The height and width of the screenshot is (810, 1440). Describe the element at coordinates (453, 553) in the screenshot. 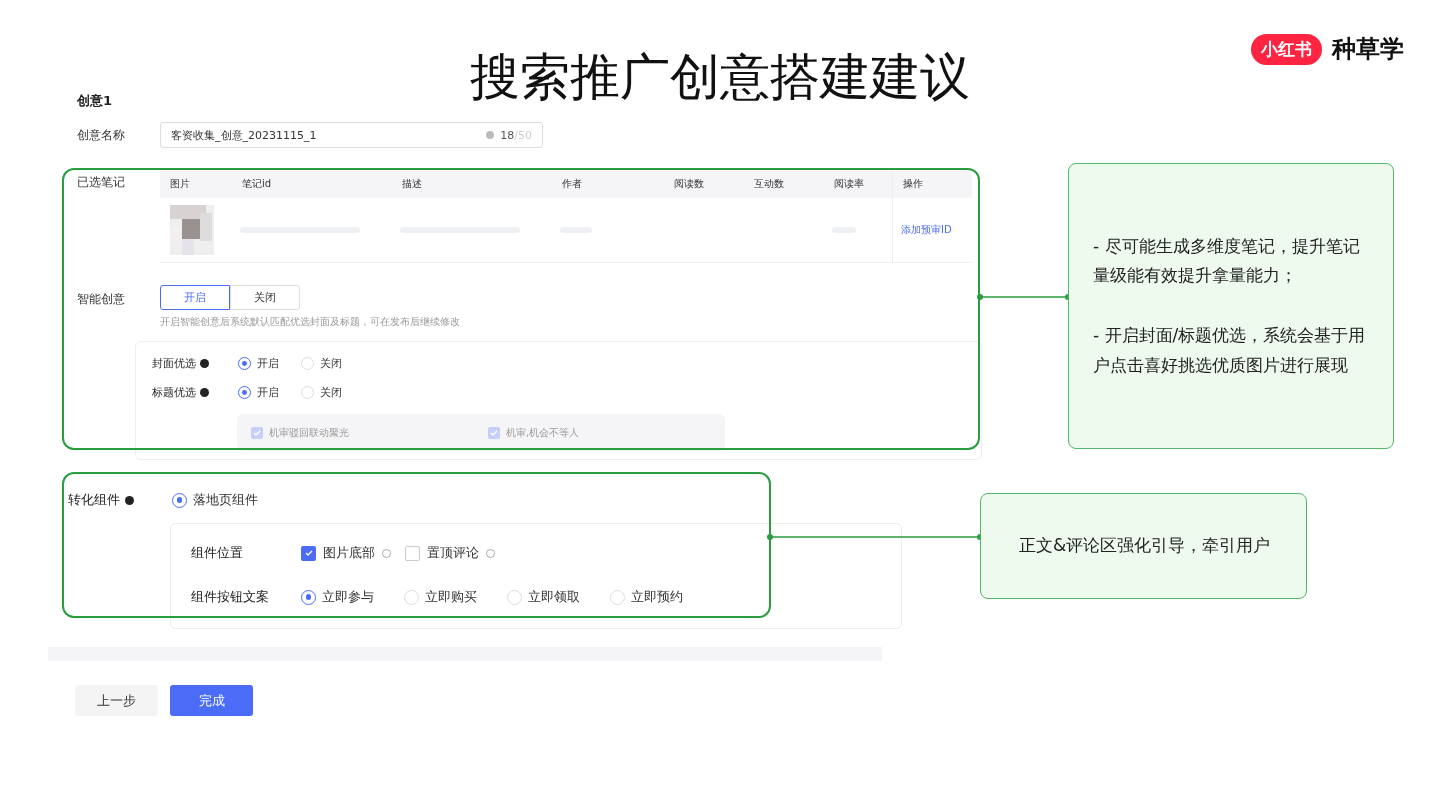

I see `checkbox-label: 置顶评论` at that location.